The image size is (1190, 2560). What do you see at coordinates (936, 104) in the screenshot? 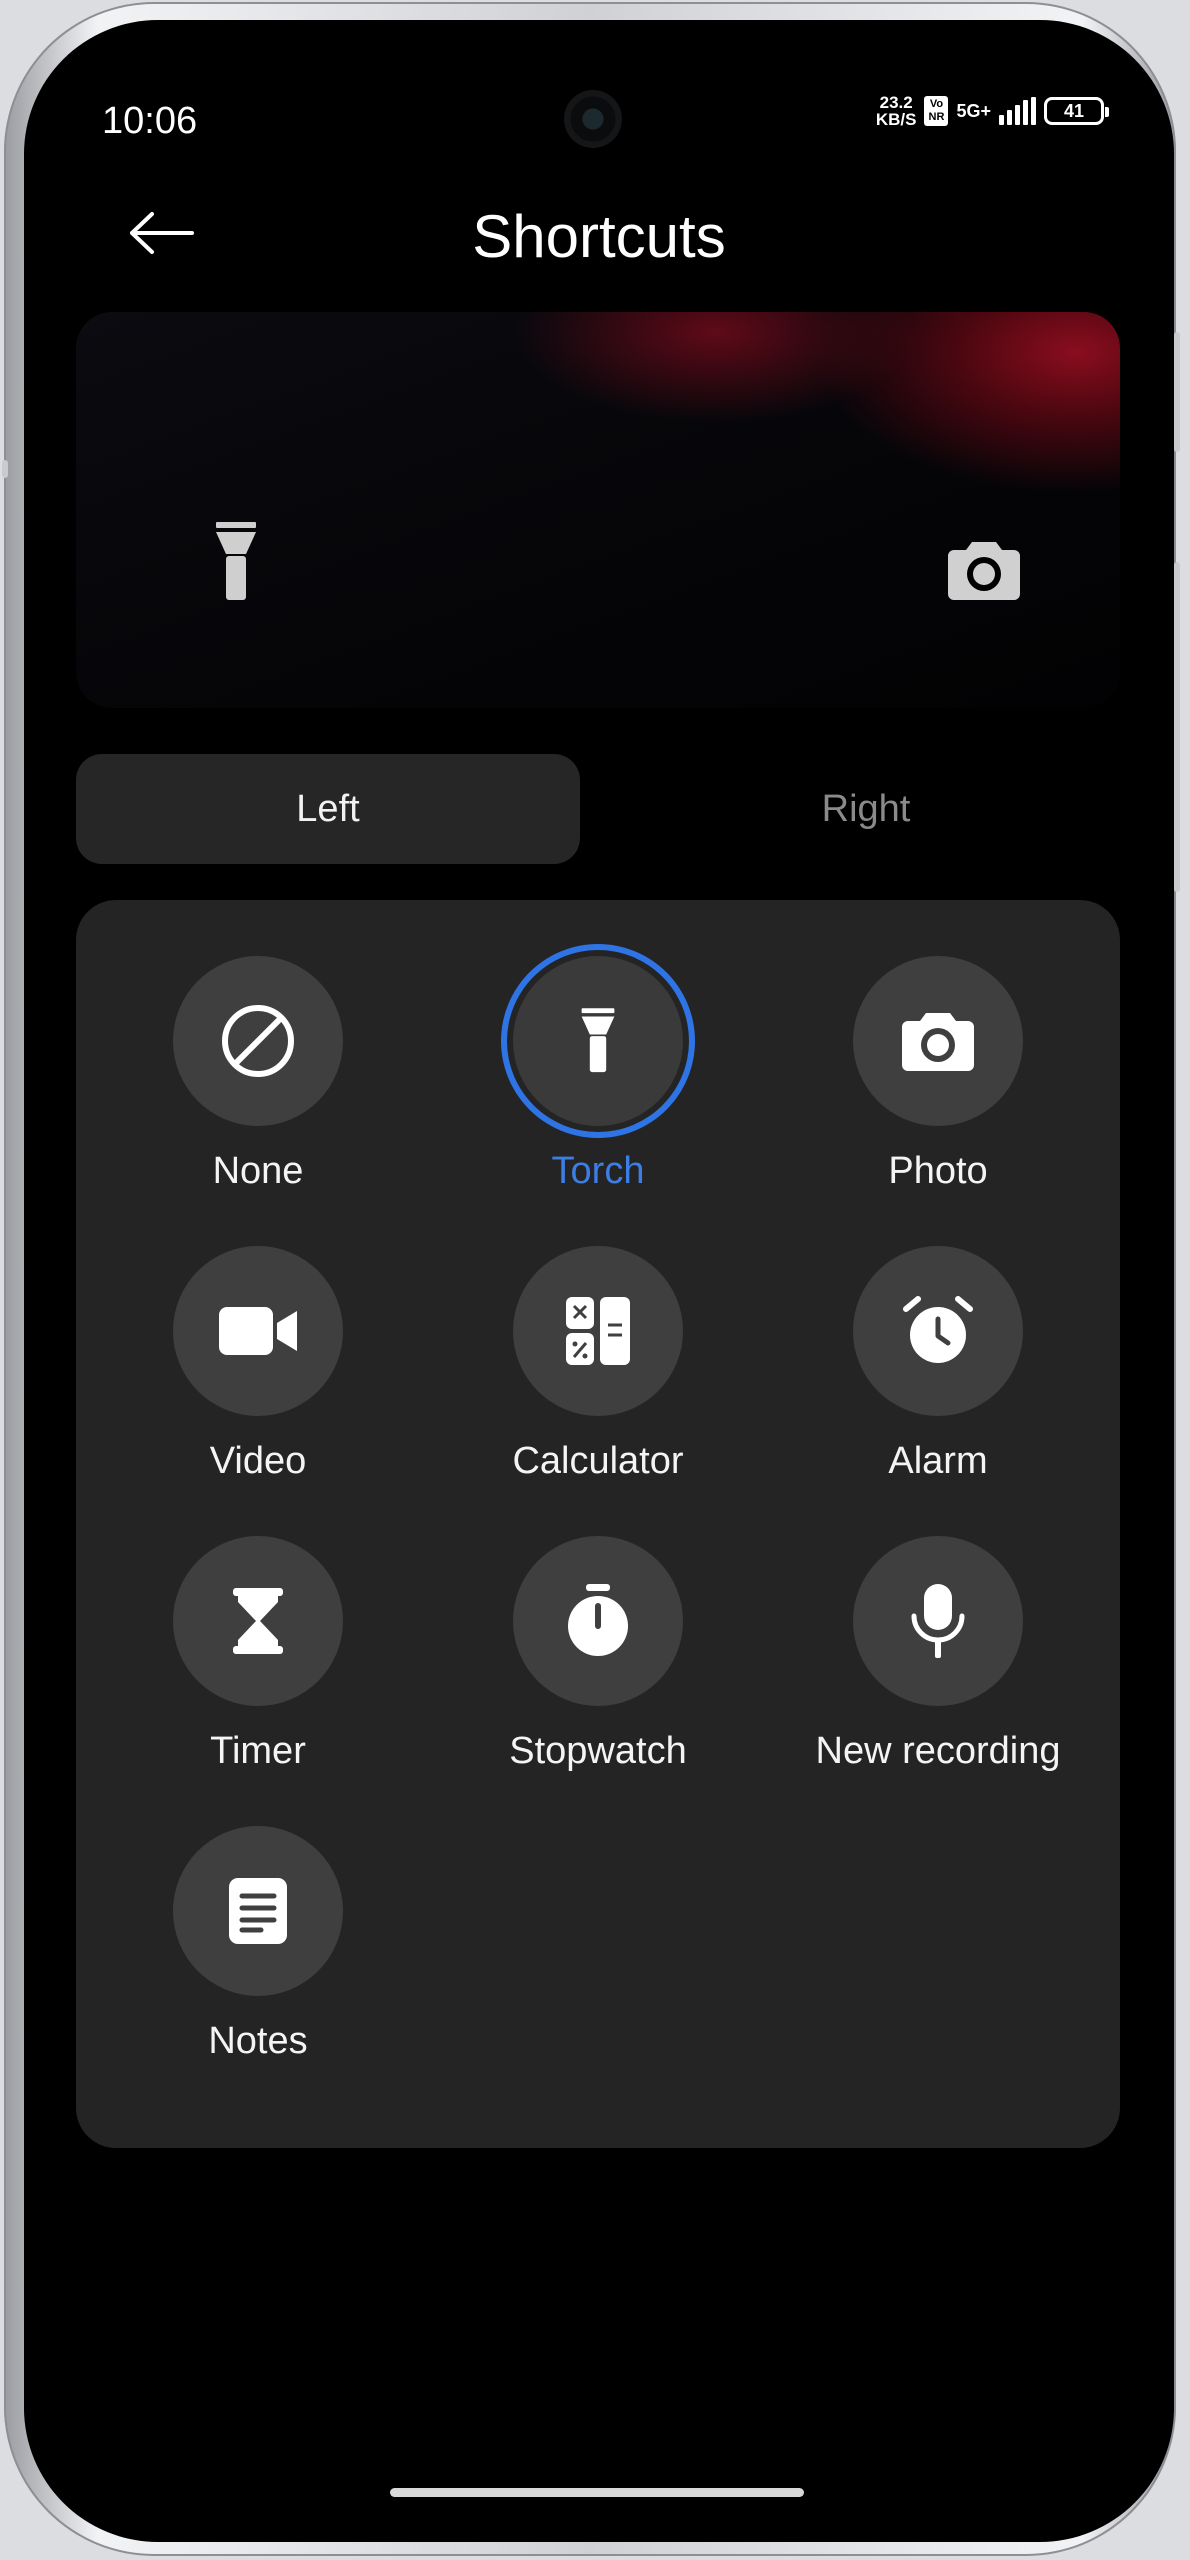
I see `volte-top: Vo` at bounding box center [936, 104].